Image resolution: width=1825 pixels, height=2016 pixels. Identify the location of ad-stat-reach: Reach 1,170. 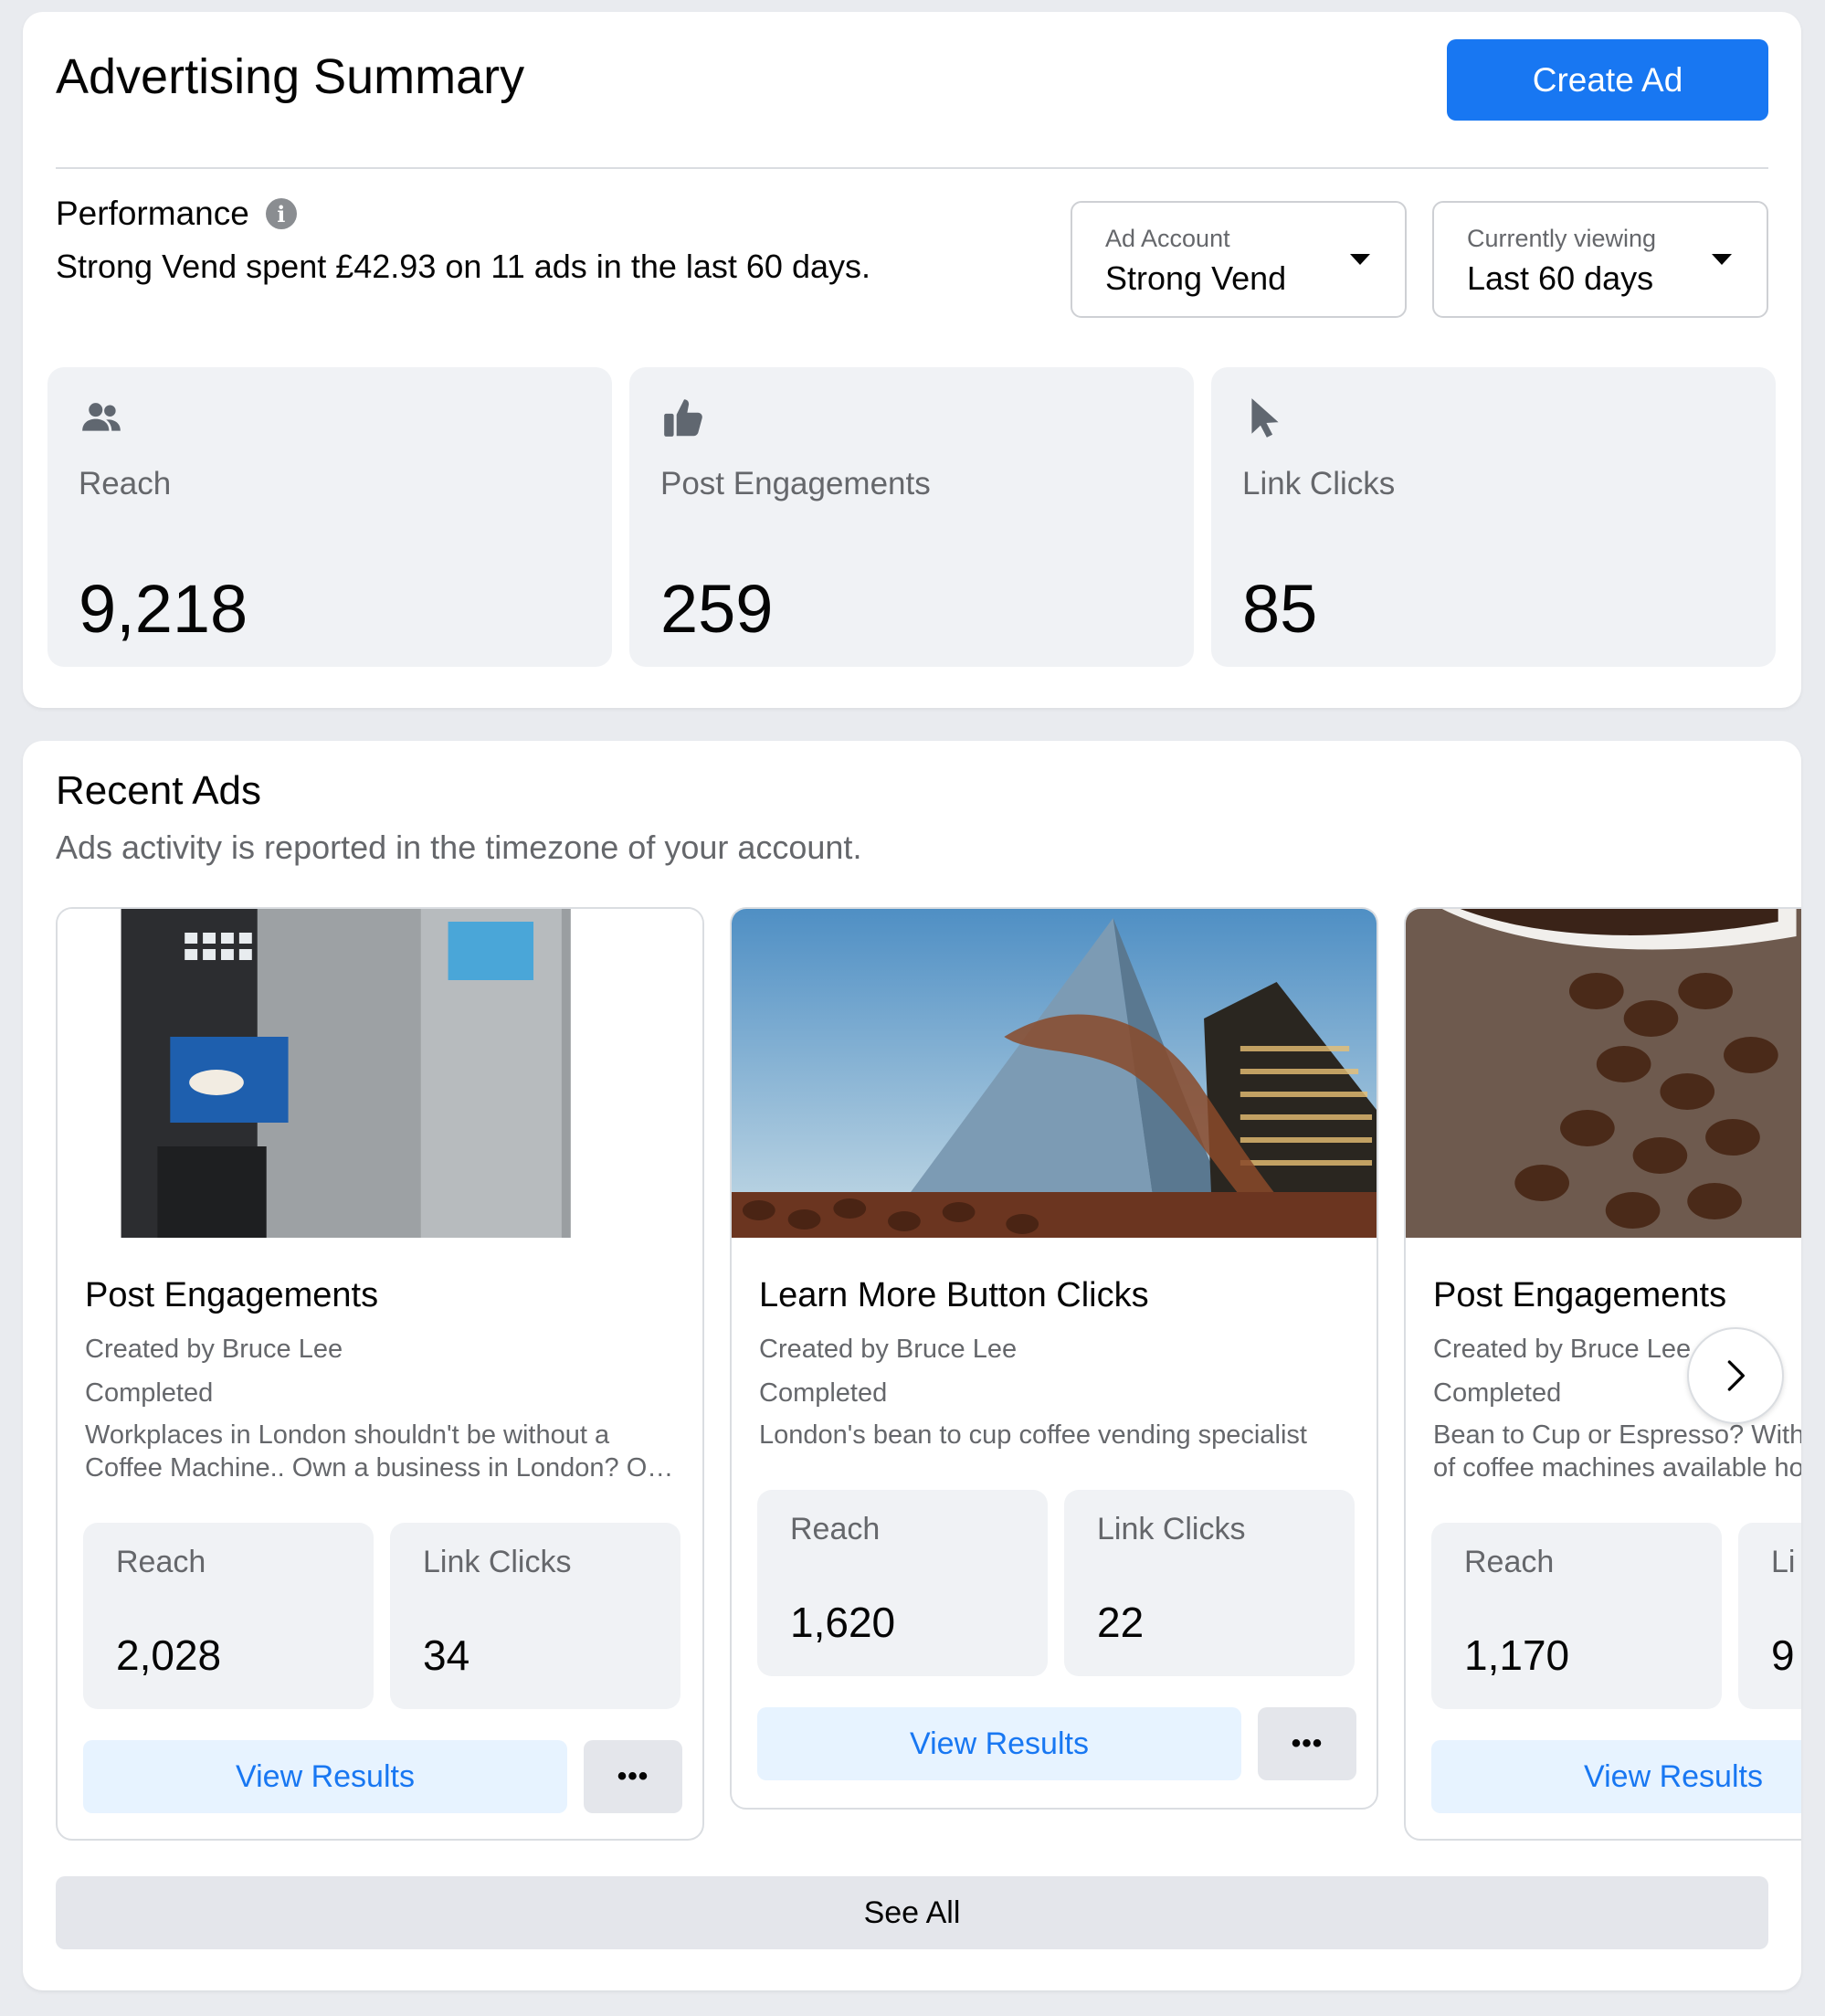
(1576, 1616).